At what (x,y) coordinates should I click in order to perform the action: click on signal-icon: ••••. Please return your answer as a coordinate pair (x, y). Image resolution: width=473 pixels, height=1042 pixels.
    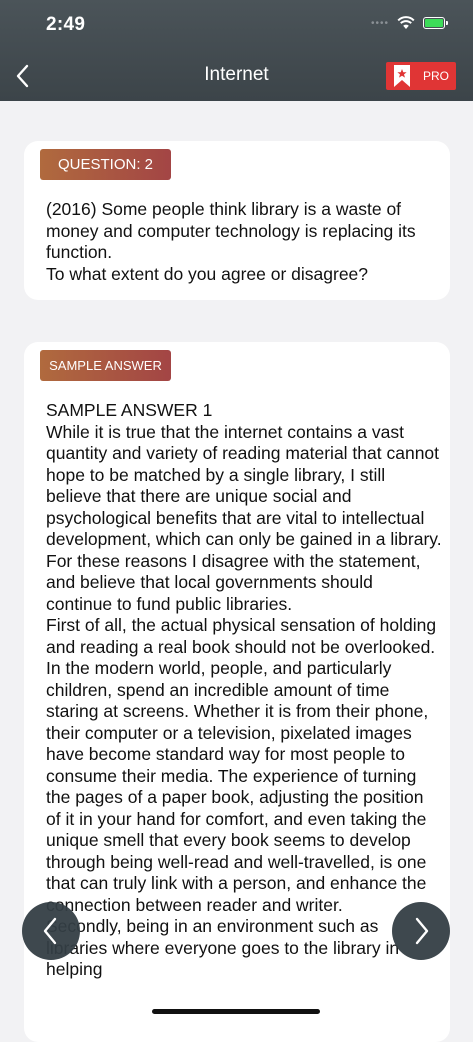
    Looking at the image, I should click on (379, 23).